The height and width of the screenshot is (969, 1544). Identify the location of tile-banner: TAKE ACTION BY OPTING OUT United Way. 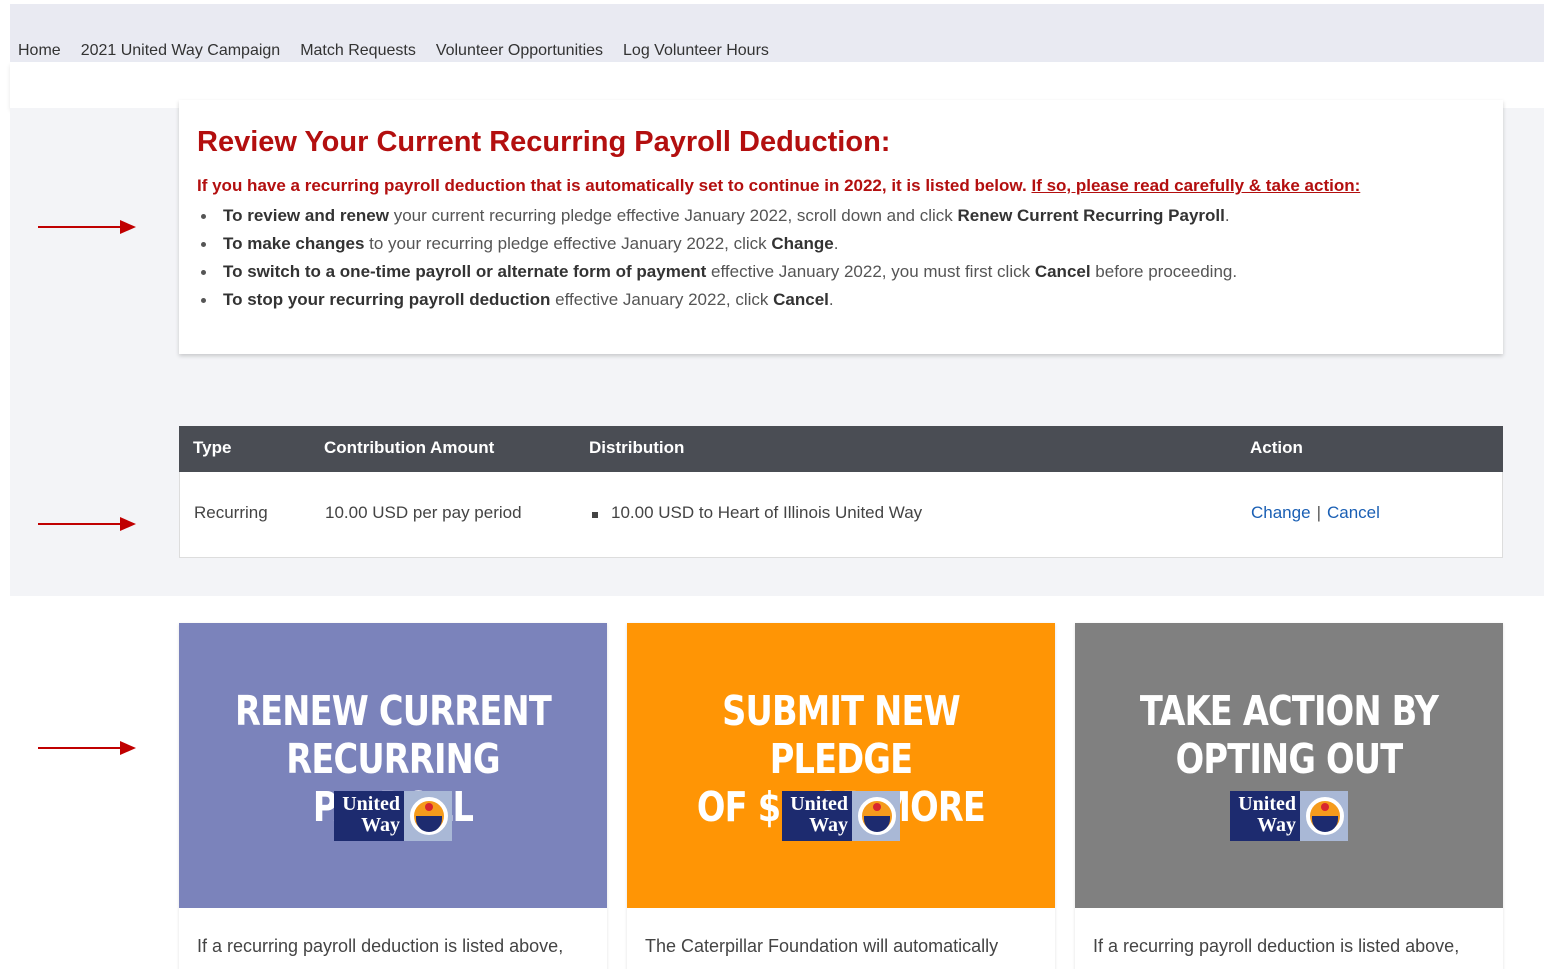
(1289, 765).